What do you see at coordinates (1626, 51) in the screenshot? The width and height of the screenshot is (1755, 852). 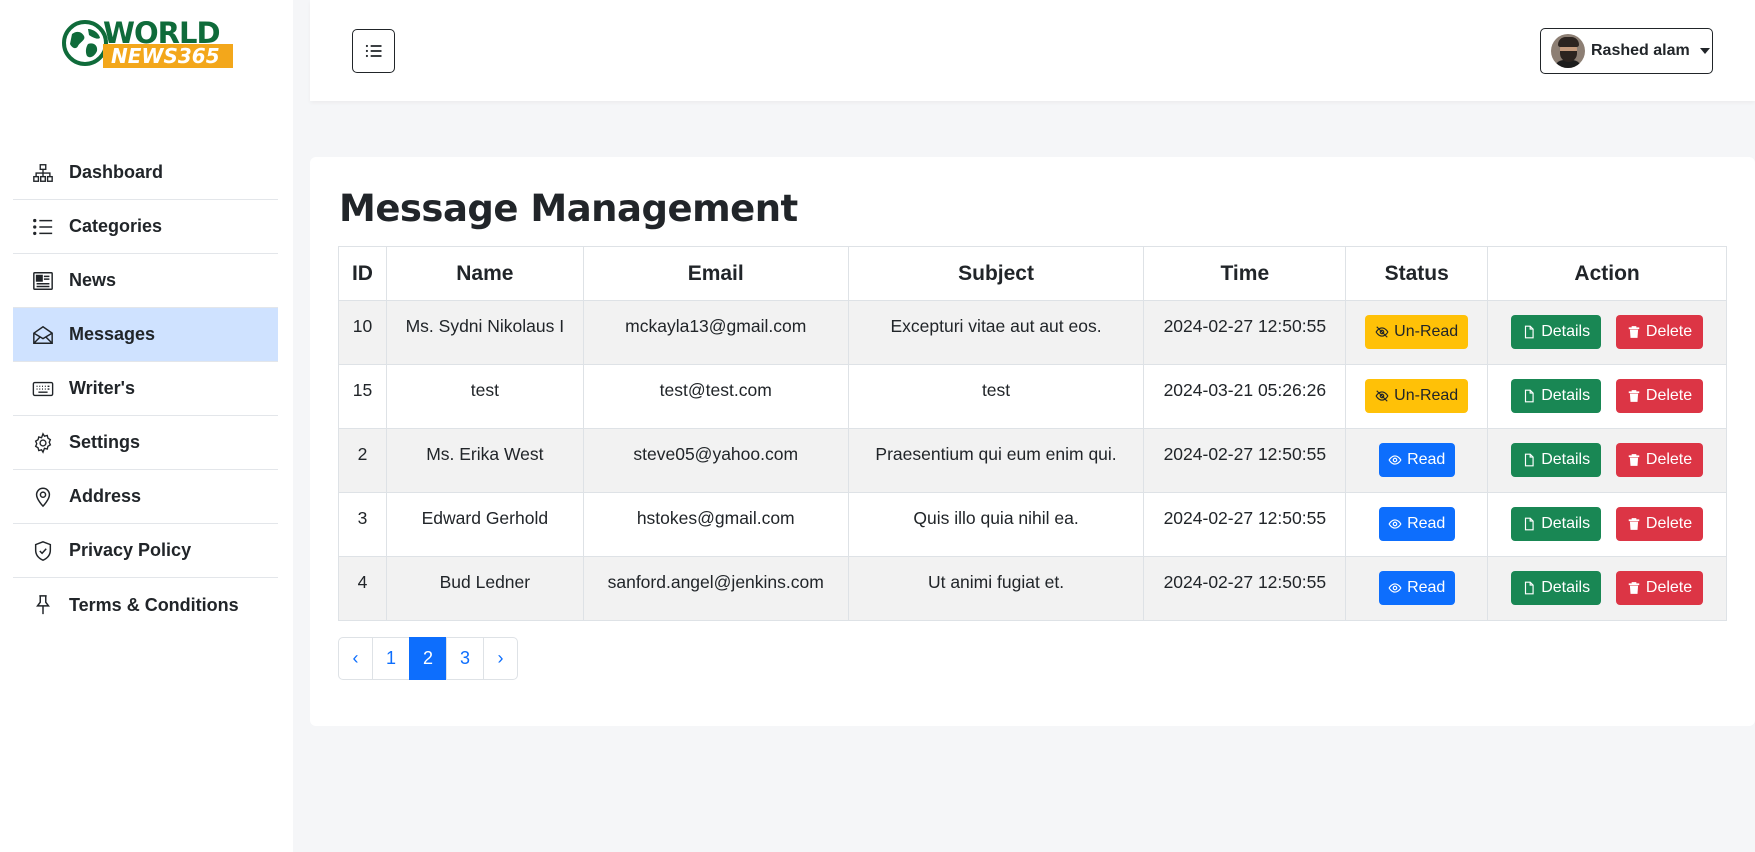 I see `user-menu-button: Rashed alam` at bounding box center [1626, 51].